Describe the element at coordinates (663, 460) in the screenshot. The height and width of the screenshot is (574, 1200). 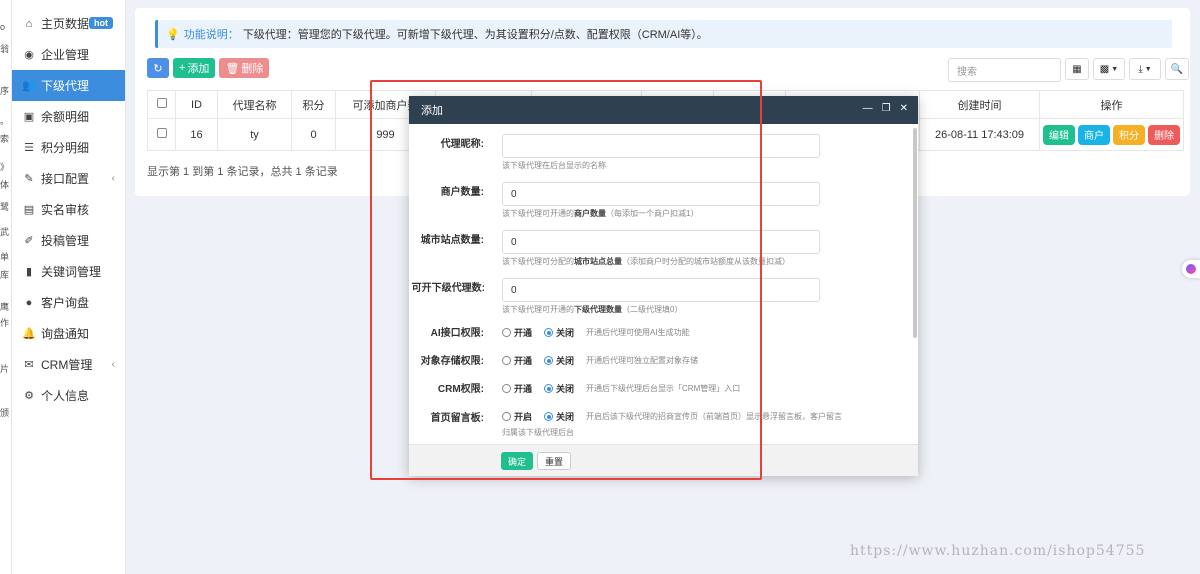
I see `dialog-footer: 确定 重置` at that location.